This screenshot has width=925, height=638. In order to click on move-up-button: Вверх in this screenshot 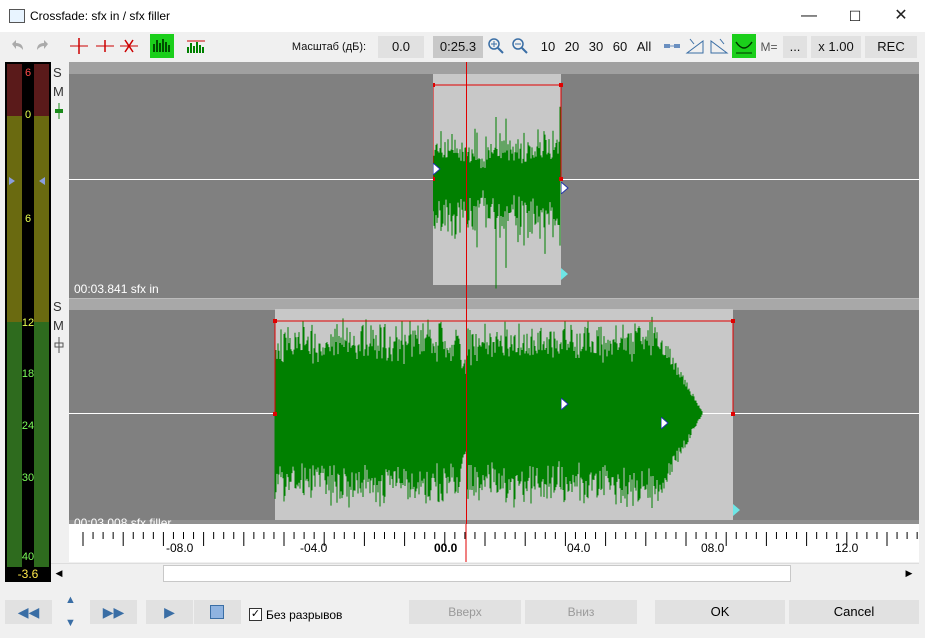, I will do `click(465, 612)`.